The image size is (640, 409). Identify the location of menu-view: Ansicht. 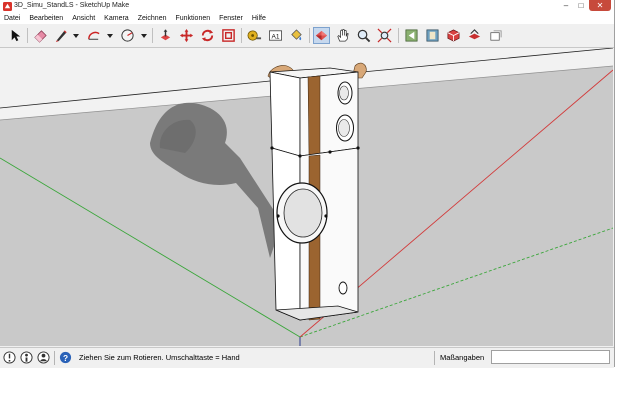
(84, 18).